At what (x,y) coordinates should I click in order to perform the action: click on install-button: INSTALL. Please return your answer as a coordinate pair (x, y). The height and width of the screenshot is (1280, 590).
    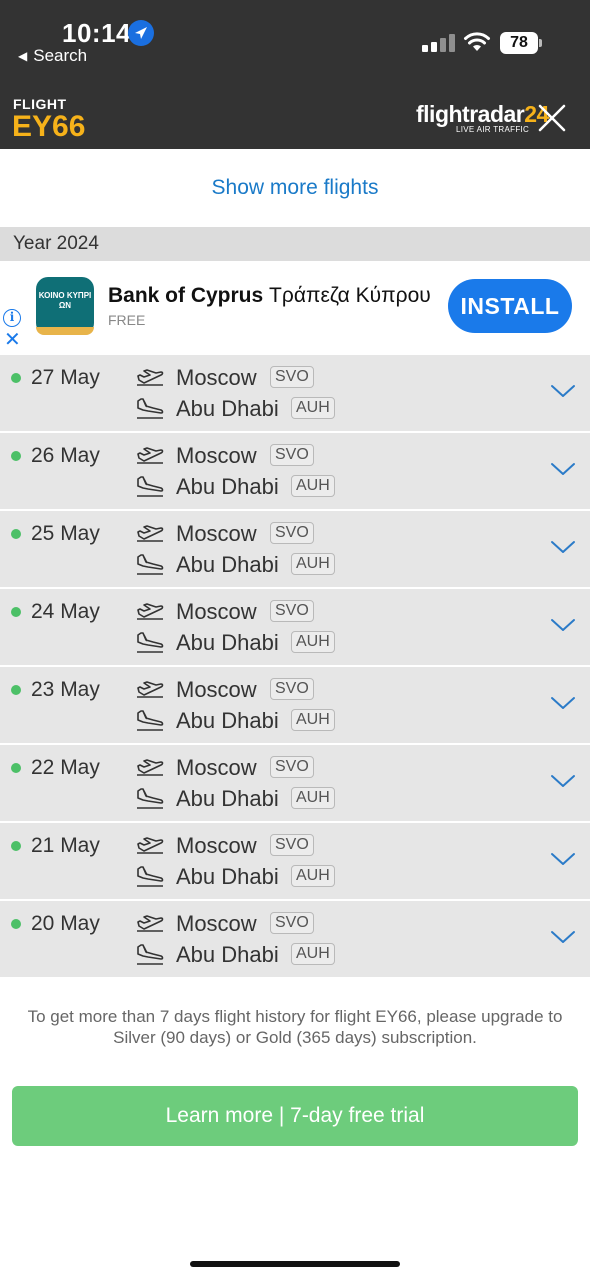
    Looking at the image, I should click on (510, 306).